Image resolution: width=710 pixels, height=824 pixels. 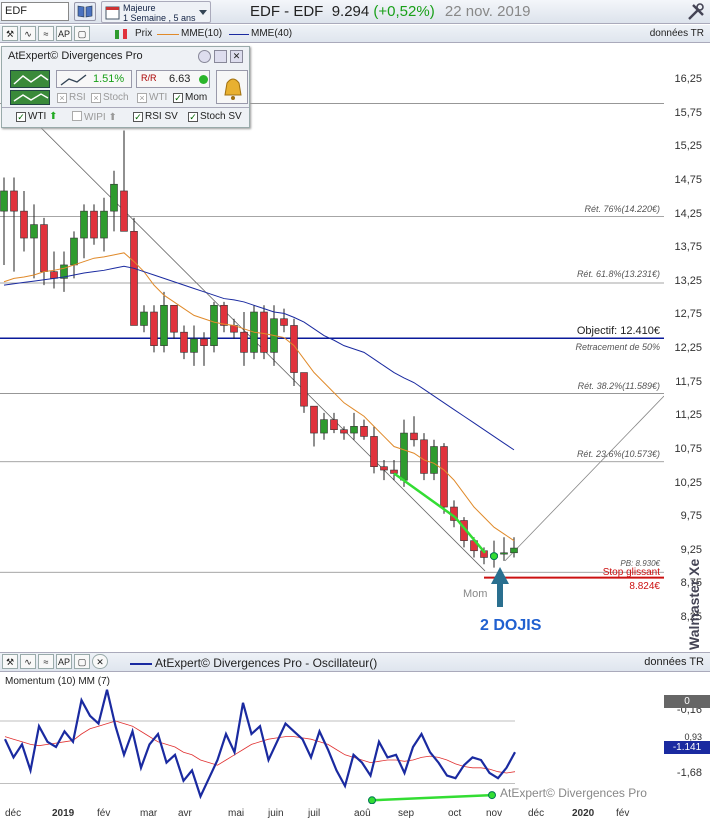 I want to click on check-rsi-sv: ✓ RSI SV, so click(x=155, y=116).